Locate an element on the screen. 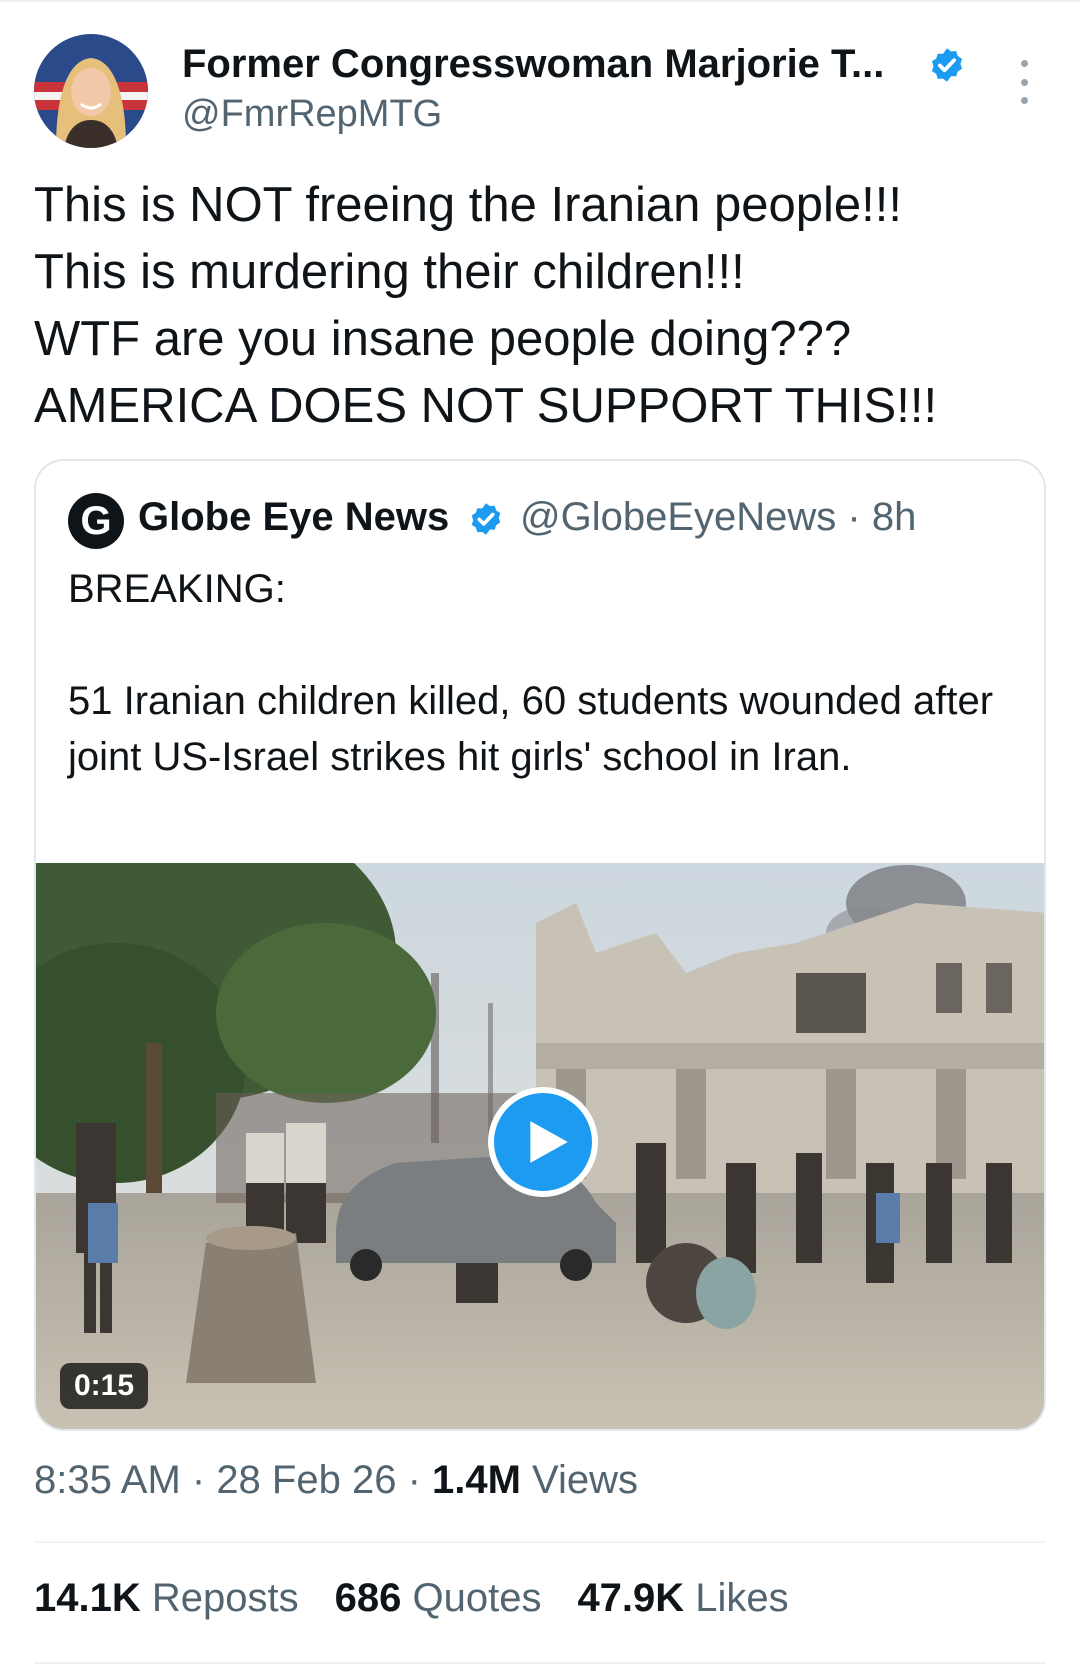 Image resolution: width=1080 pixels, height=1674 pixels. tweet-time: 8:35 AM is located at coordinates (107, 1480).